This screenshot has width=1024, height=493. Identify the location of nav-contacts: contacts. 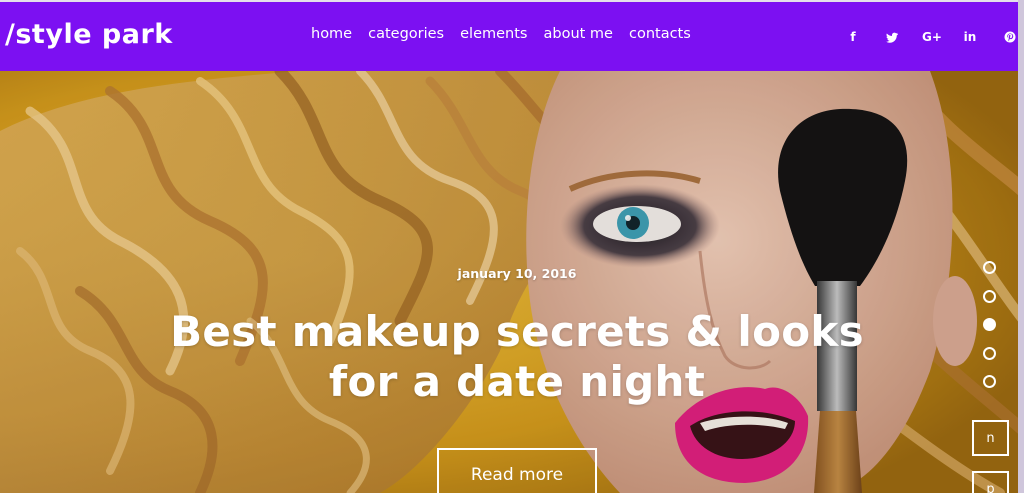
(660, 34).